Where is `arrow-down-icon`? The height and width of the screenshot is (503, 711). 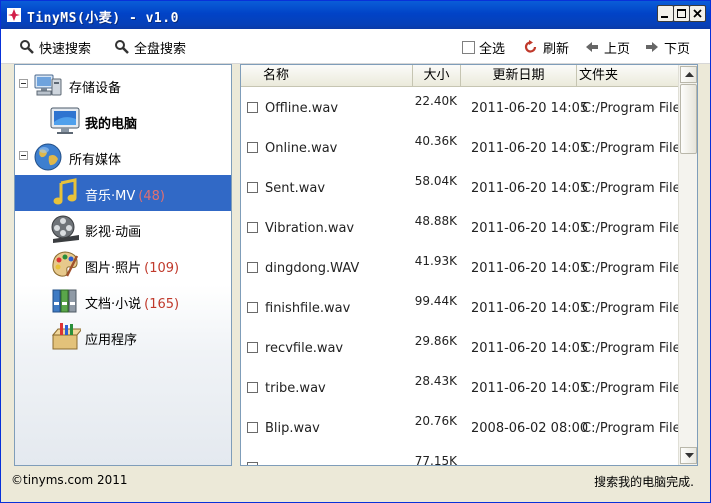 arrow-down-icon is located at coordinates (689, 455).